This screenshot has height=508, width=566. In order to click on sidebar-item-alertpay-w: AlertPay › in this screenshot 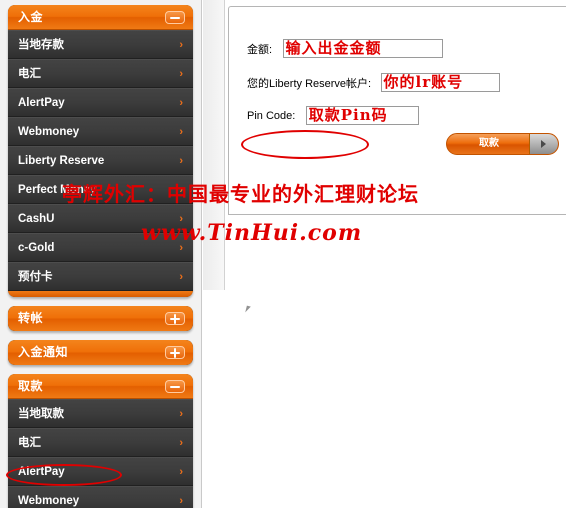, I will do `click(100, 471)`.